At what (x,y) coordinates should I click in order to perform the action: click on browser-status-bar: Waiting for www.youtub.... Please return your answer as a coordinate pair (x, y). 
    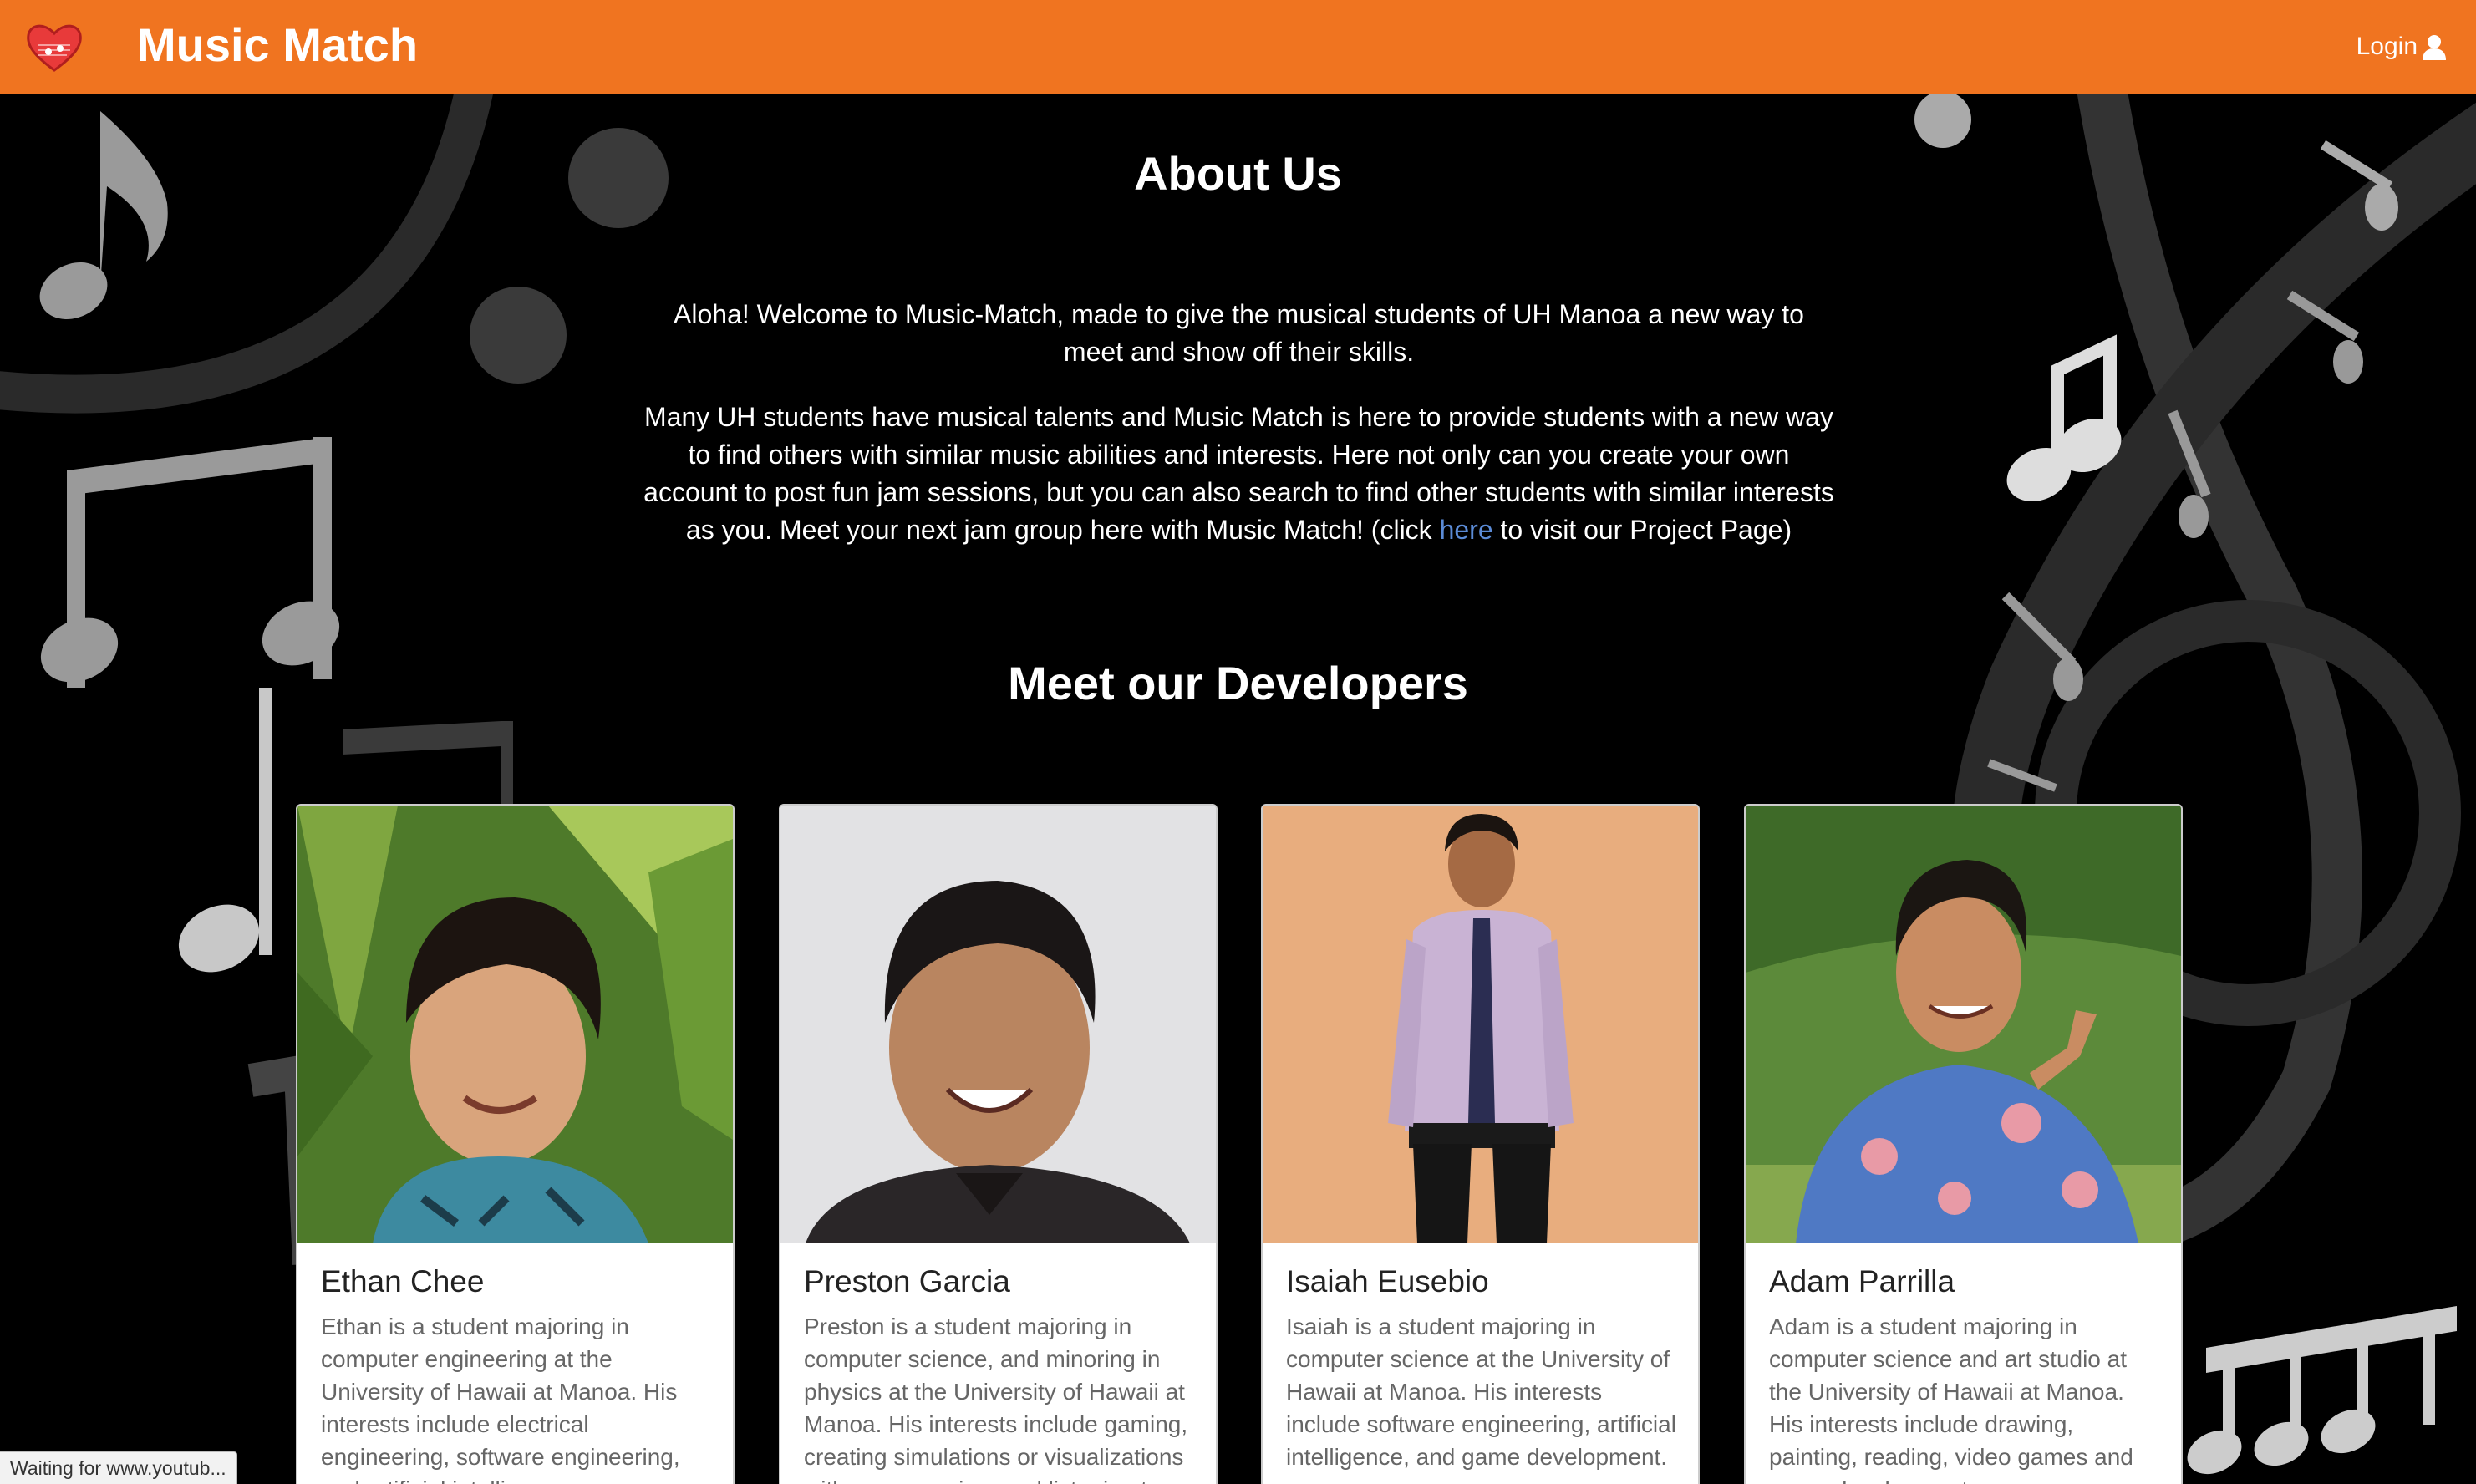
    Looking at the image, I should click on (118, 1467).